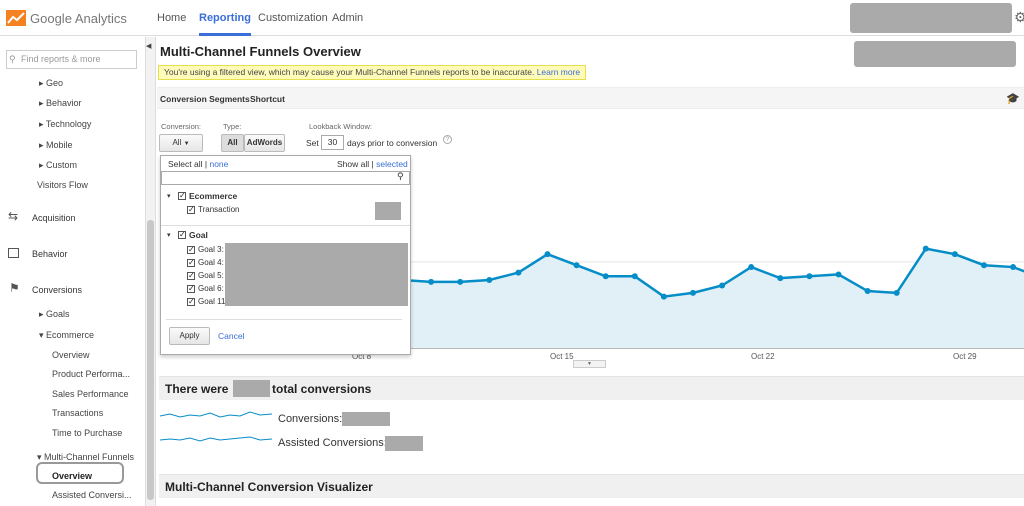 The width and height of the screenshot is (1024, 506). I want to click on sidebar-item-sales-performance: Sales Performance, so click(90, 394).